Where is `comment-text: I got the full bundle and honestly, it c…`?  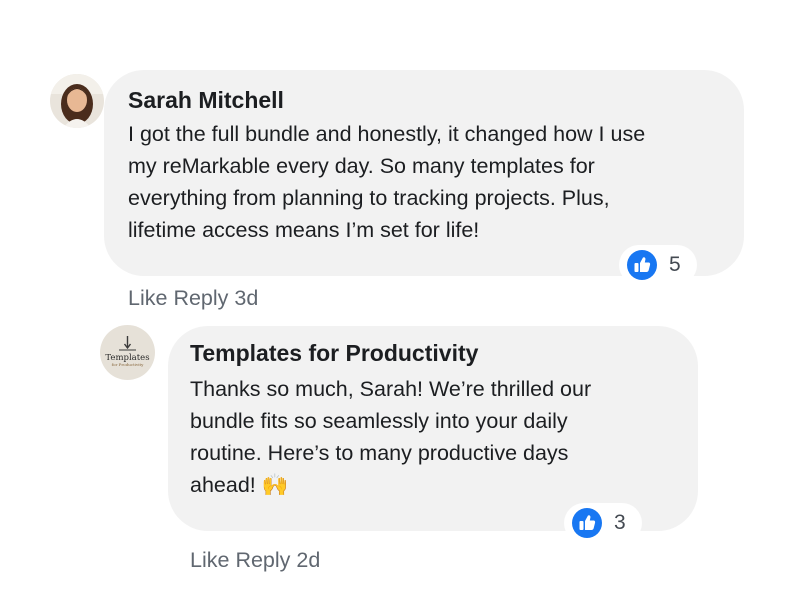 comment-text: I got the full bundle and honestly, it c… is located at coordinates (387, 182).